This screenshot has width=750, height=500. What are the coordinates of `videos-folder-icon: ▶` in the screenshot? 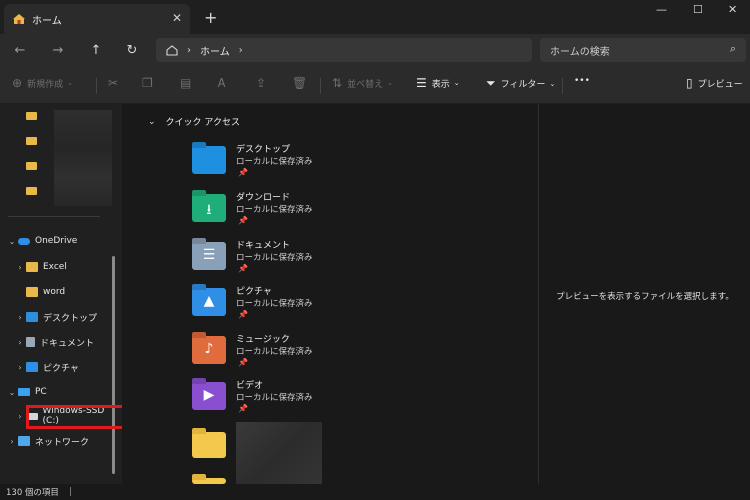 It's located at (209, 396).